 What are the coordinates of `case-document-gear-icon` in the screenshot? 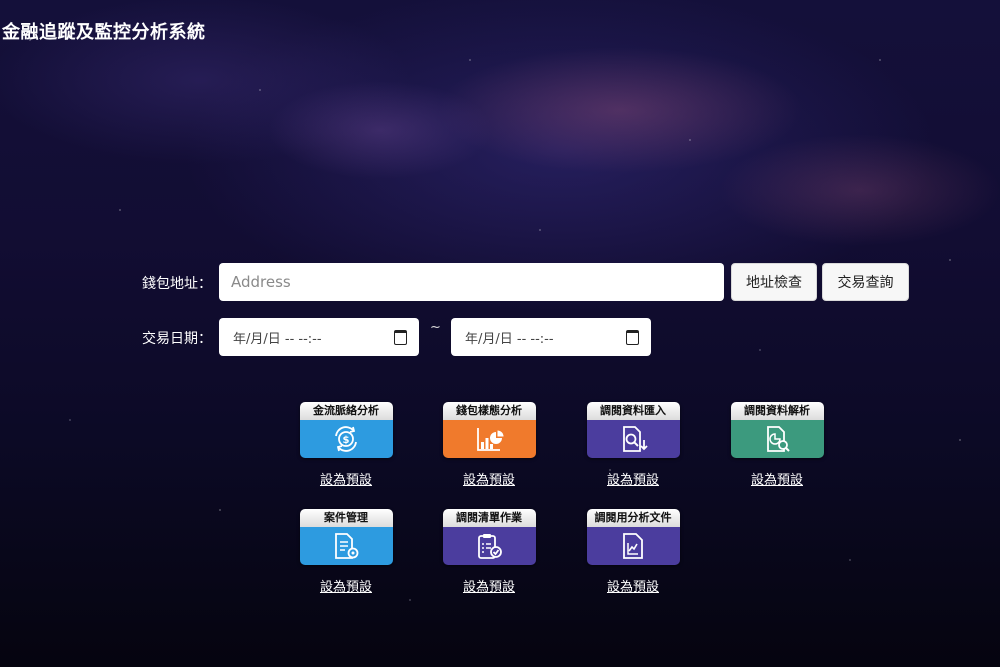 It's located at (347, 546).